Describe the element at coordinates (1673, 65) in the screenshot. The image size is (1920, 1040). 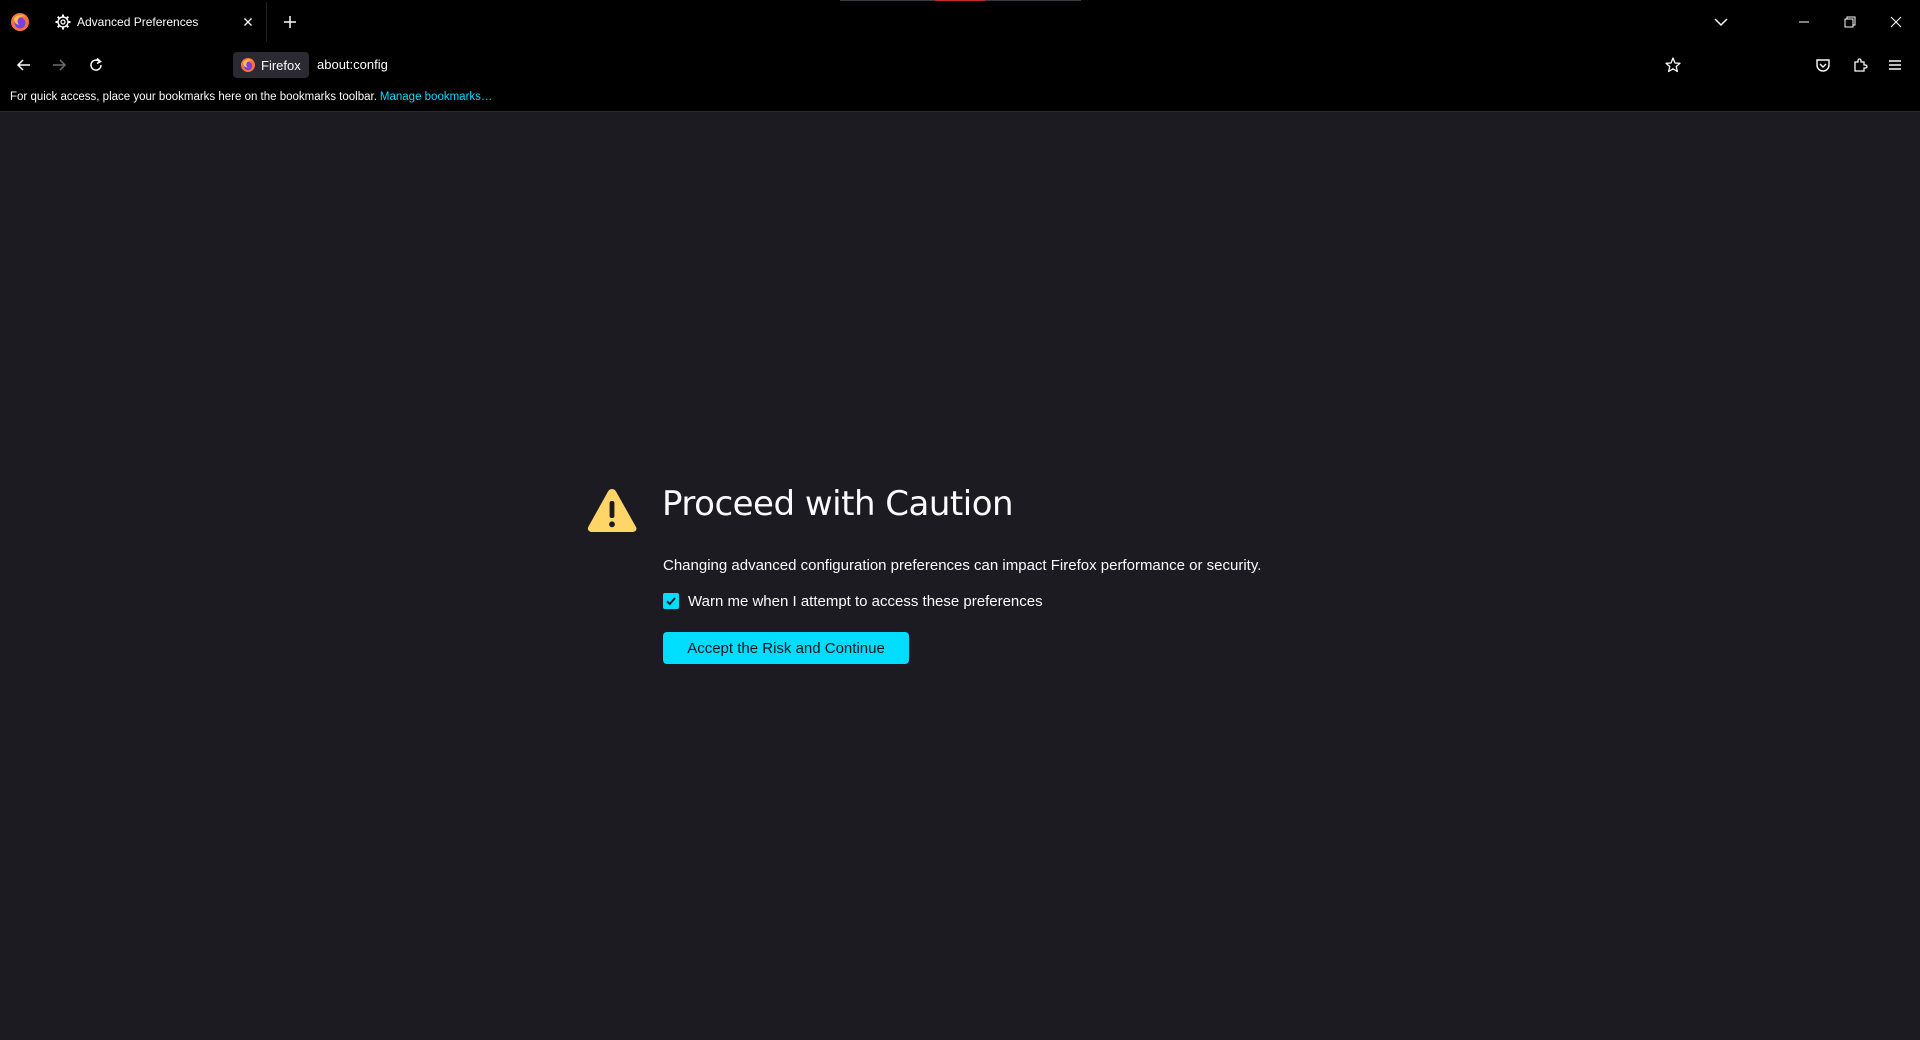
I see `bookmark-star-icon` at that location.